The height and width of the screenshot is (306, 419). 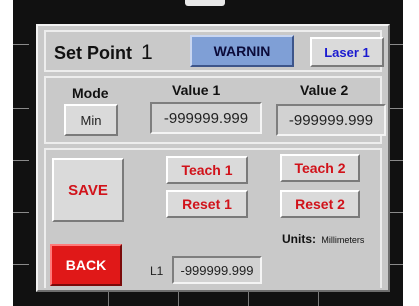 I want to click on teach1-button: Teach 1, so click(x=207, y=170).